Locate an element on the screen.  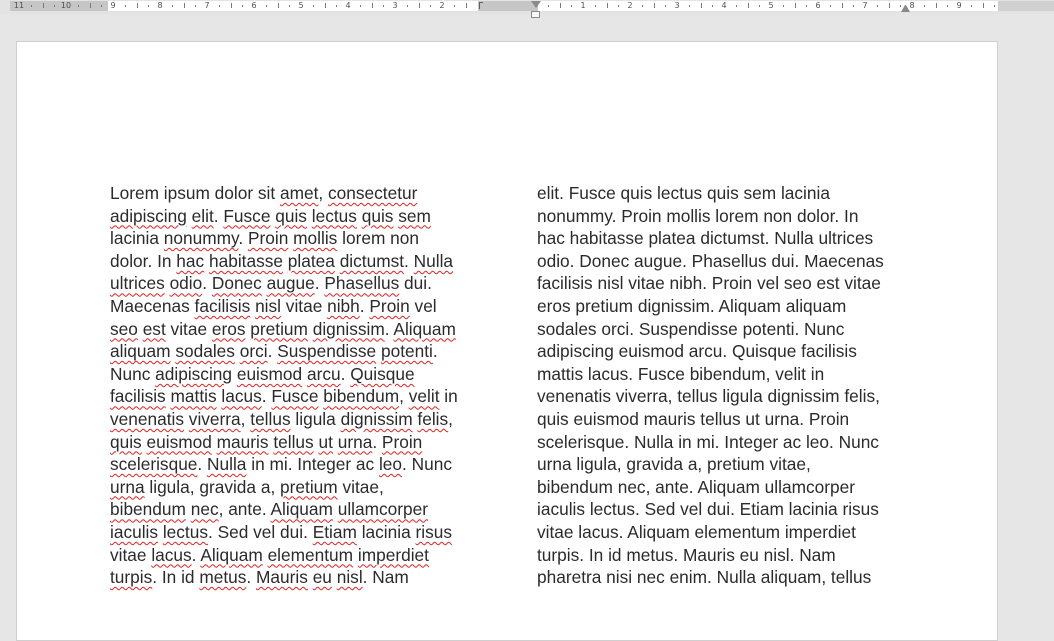
misspelled-word: risus is located at coordinates (434, 532).